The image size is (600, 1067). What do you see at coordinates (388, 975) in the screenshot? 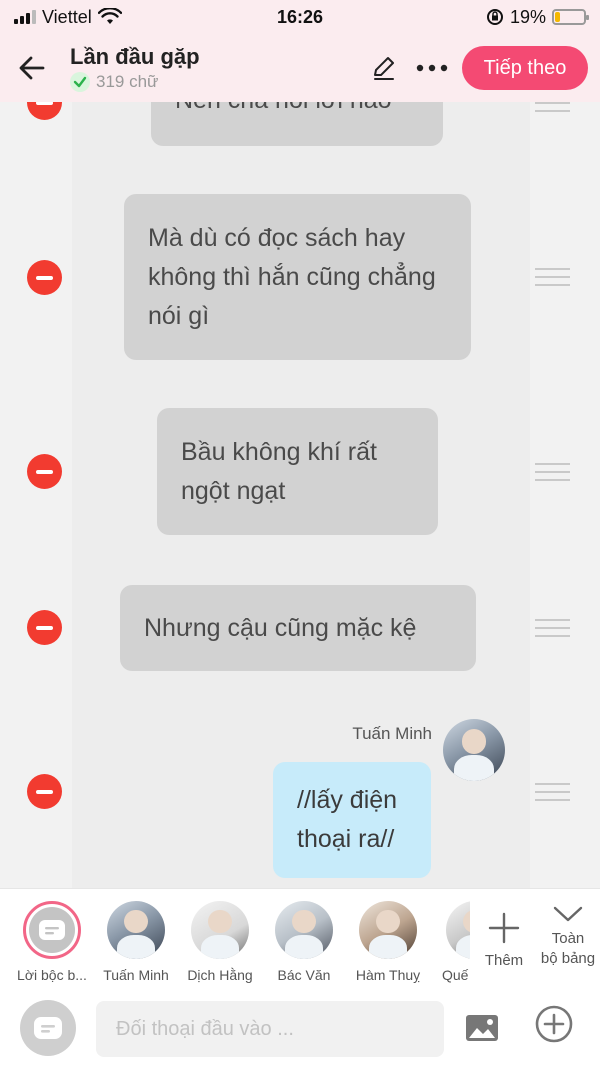
I see `character-name: Hàm Thuỵ` at bounding box center [388, 975].